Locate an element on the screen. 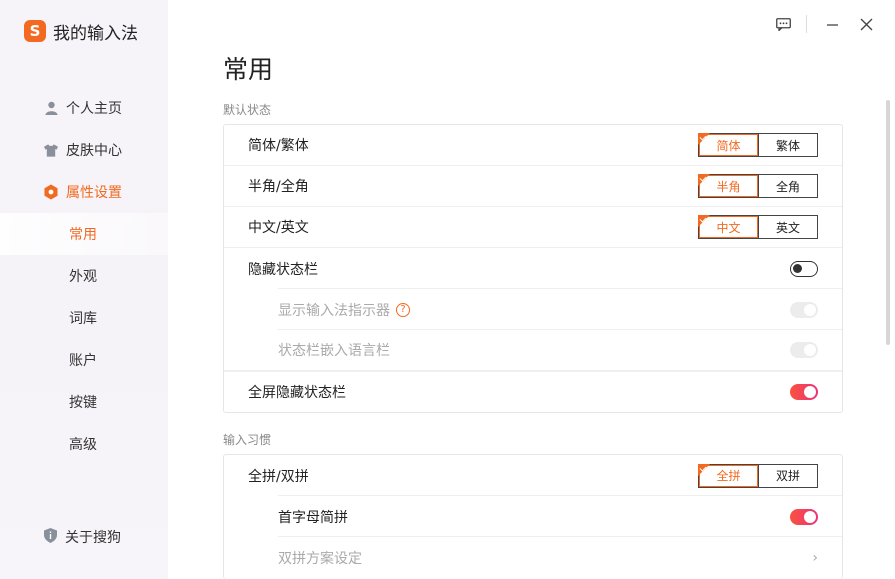 The height and width of the screenshot is (579, 895). show-indicator-toggle is located at coordinates (804, 309).